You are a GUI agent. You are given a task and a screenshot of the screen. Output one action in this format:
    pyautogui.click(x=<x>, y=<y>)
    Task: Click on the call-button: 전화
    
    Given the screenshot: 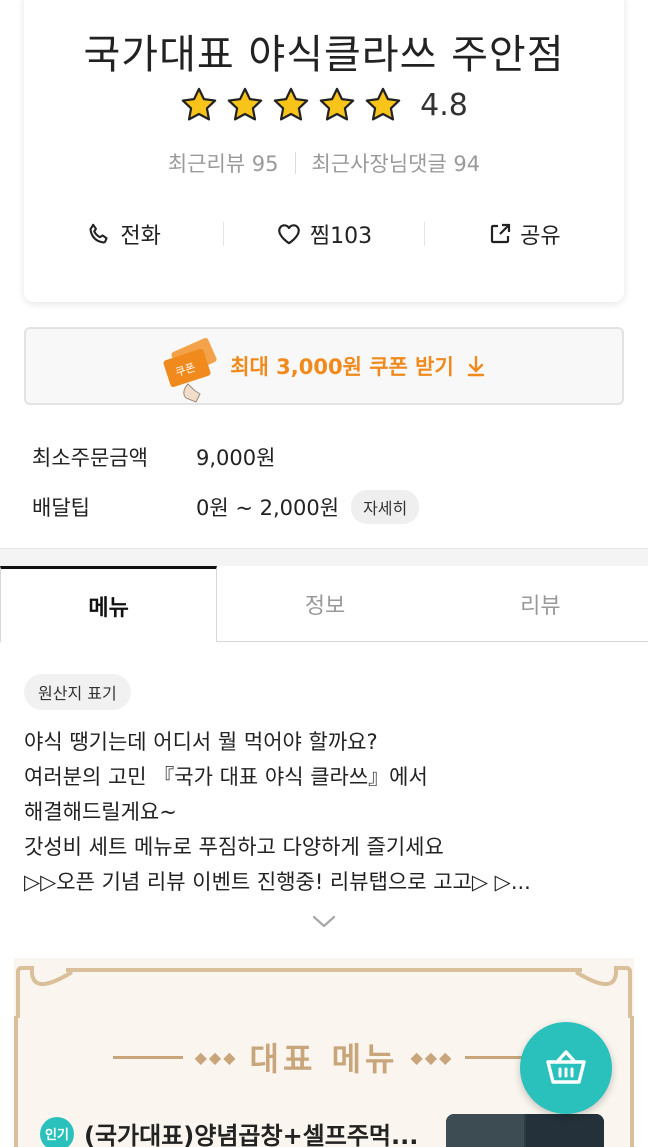 What is the action you would take?
    pyautogui.click(x=123, y=234)
    